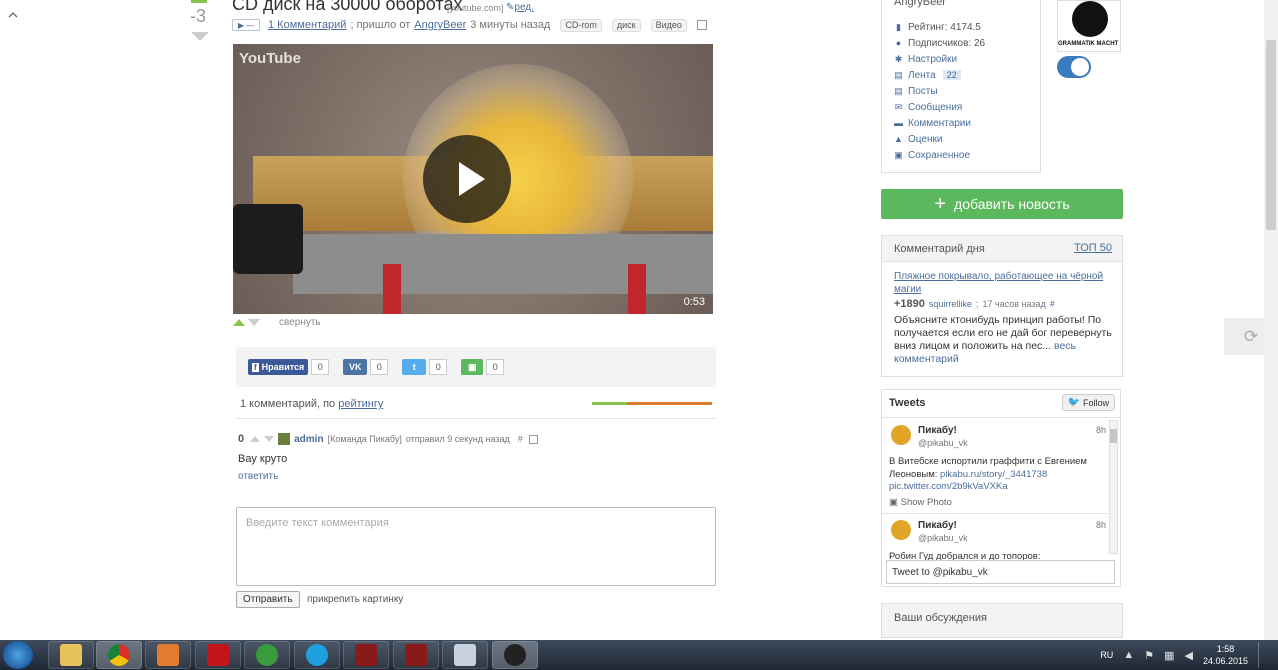 The width and height of the screenshot is (1278, 670). What do you see at coordinates (1149, 655) in the screenshot?
I see `flag-icon: ⚑` at bounding box center [1149, 655].